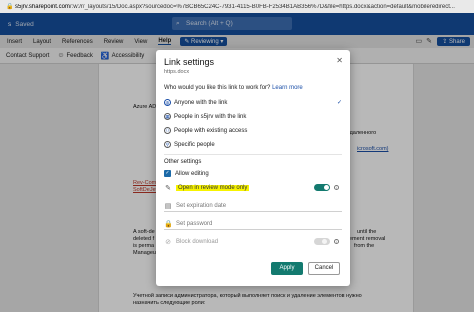 This screenshot has height=312, width=474. Describe the element at coordinates (201, 102) in the screenshot. I see `option-label: Anyone with the link` at that location.